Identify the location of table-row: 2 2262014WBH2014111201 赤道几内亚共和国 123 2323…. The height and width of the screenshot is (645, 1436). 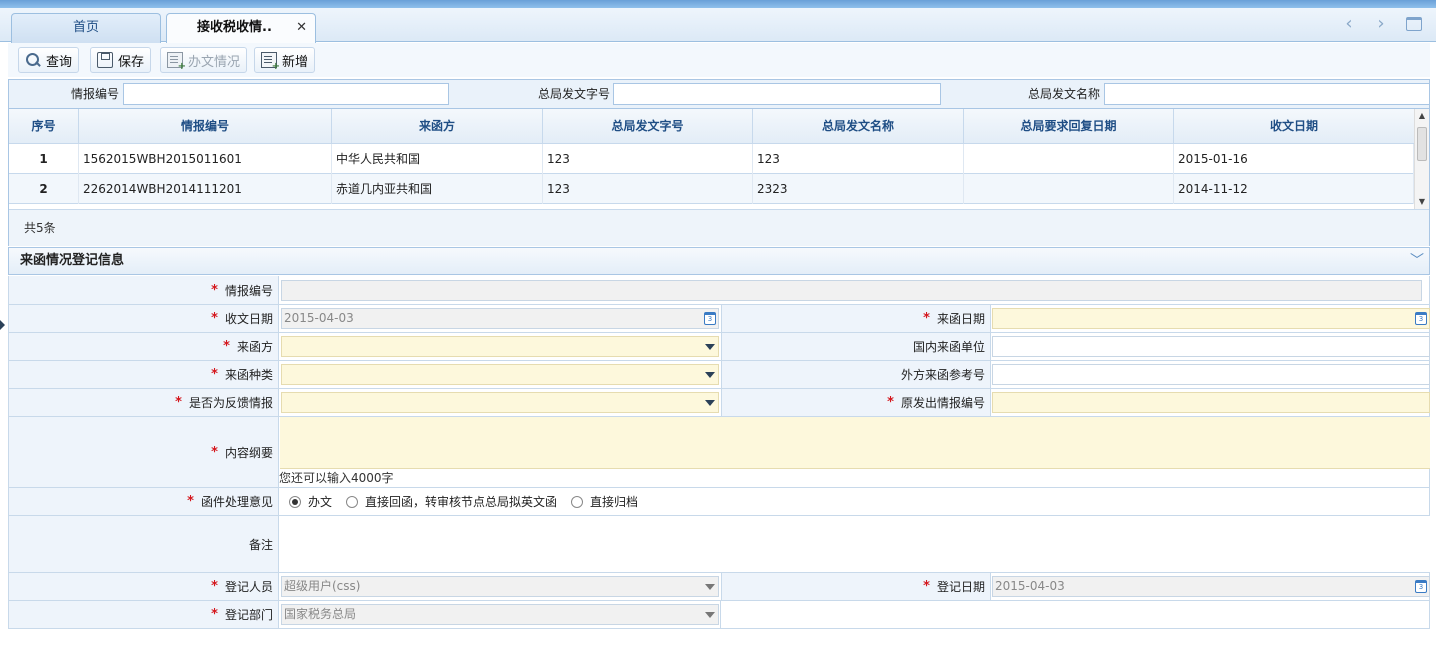
(711, 189).